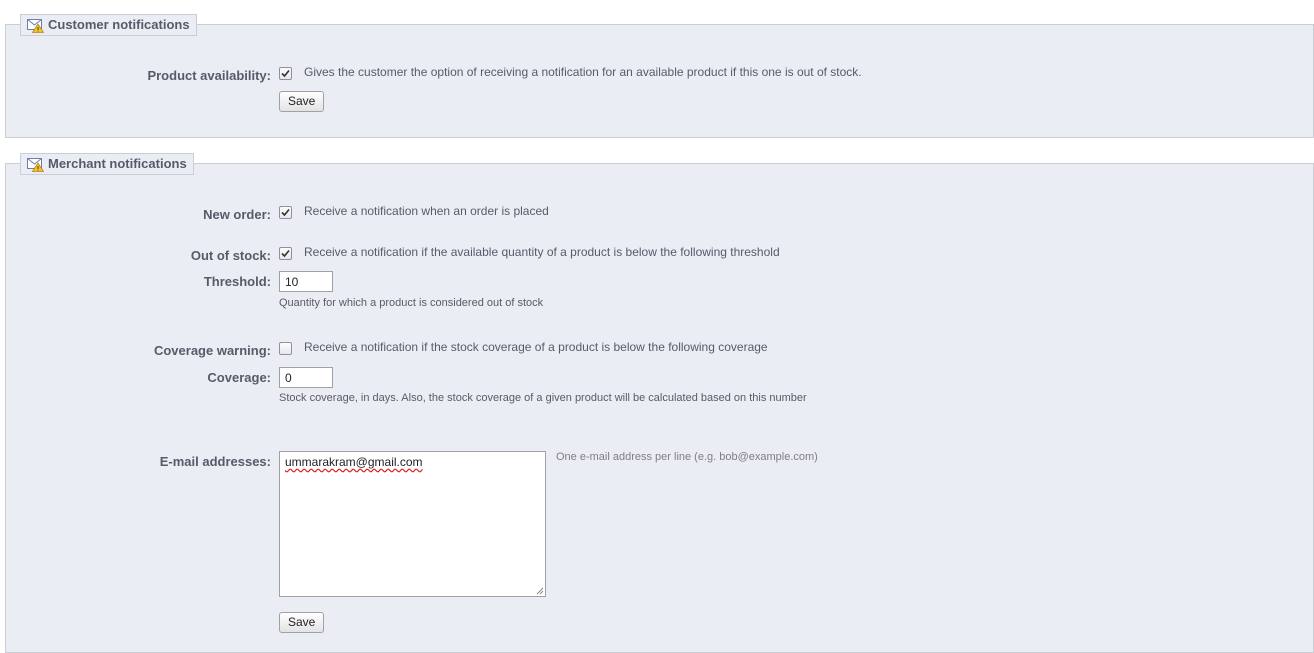  I want to click on product-availability-checkbox, so click(285, 73).